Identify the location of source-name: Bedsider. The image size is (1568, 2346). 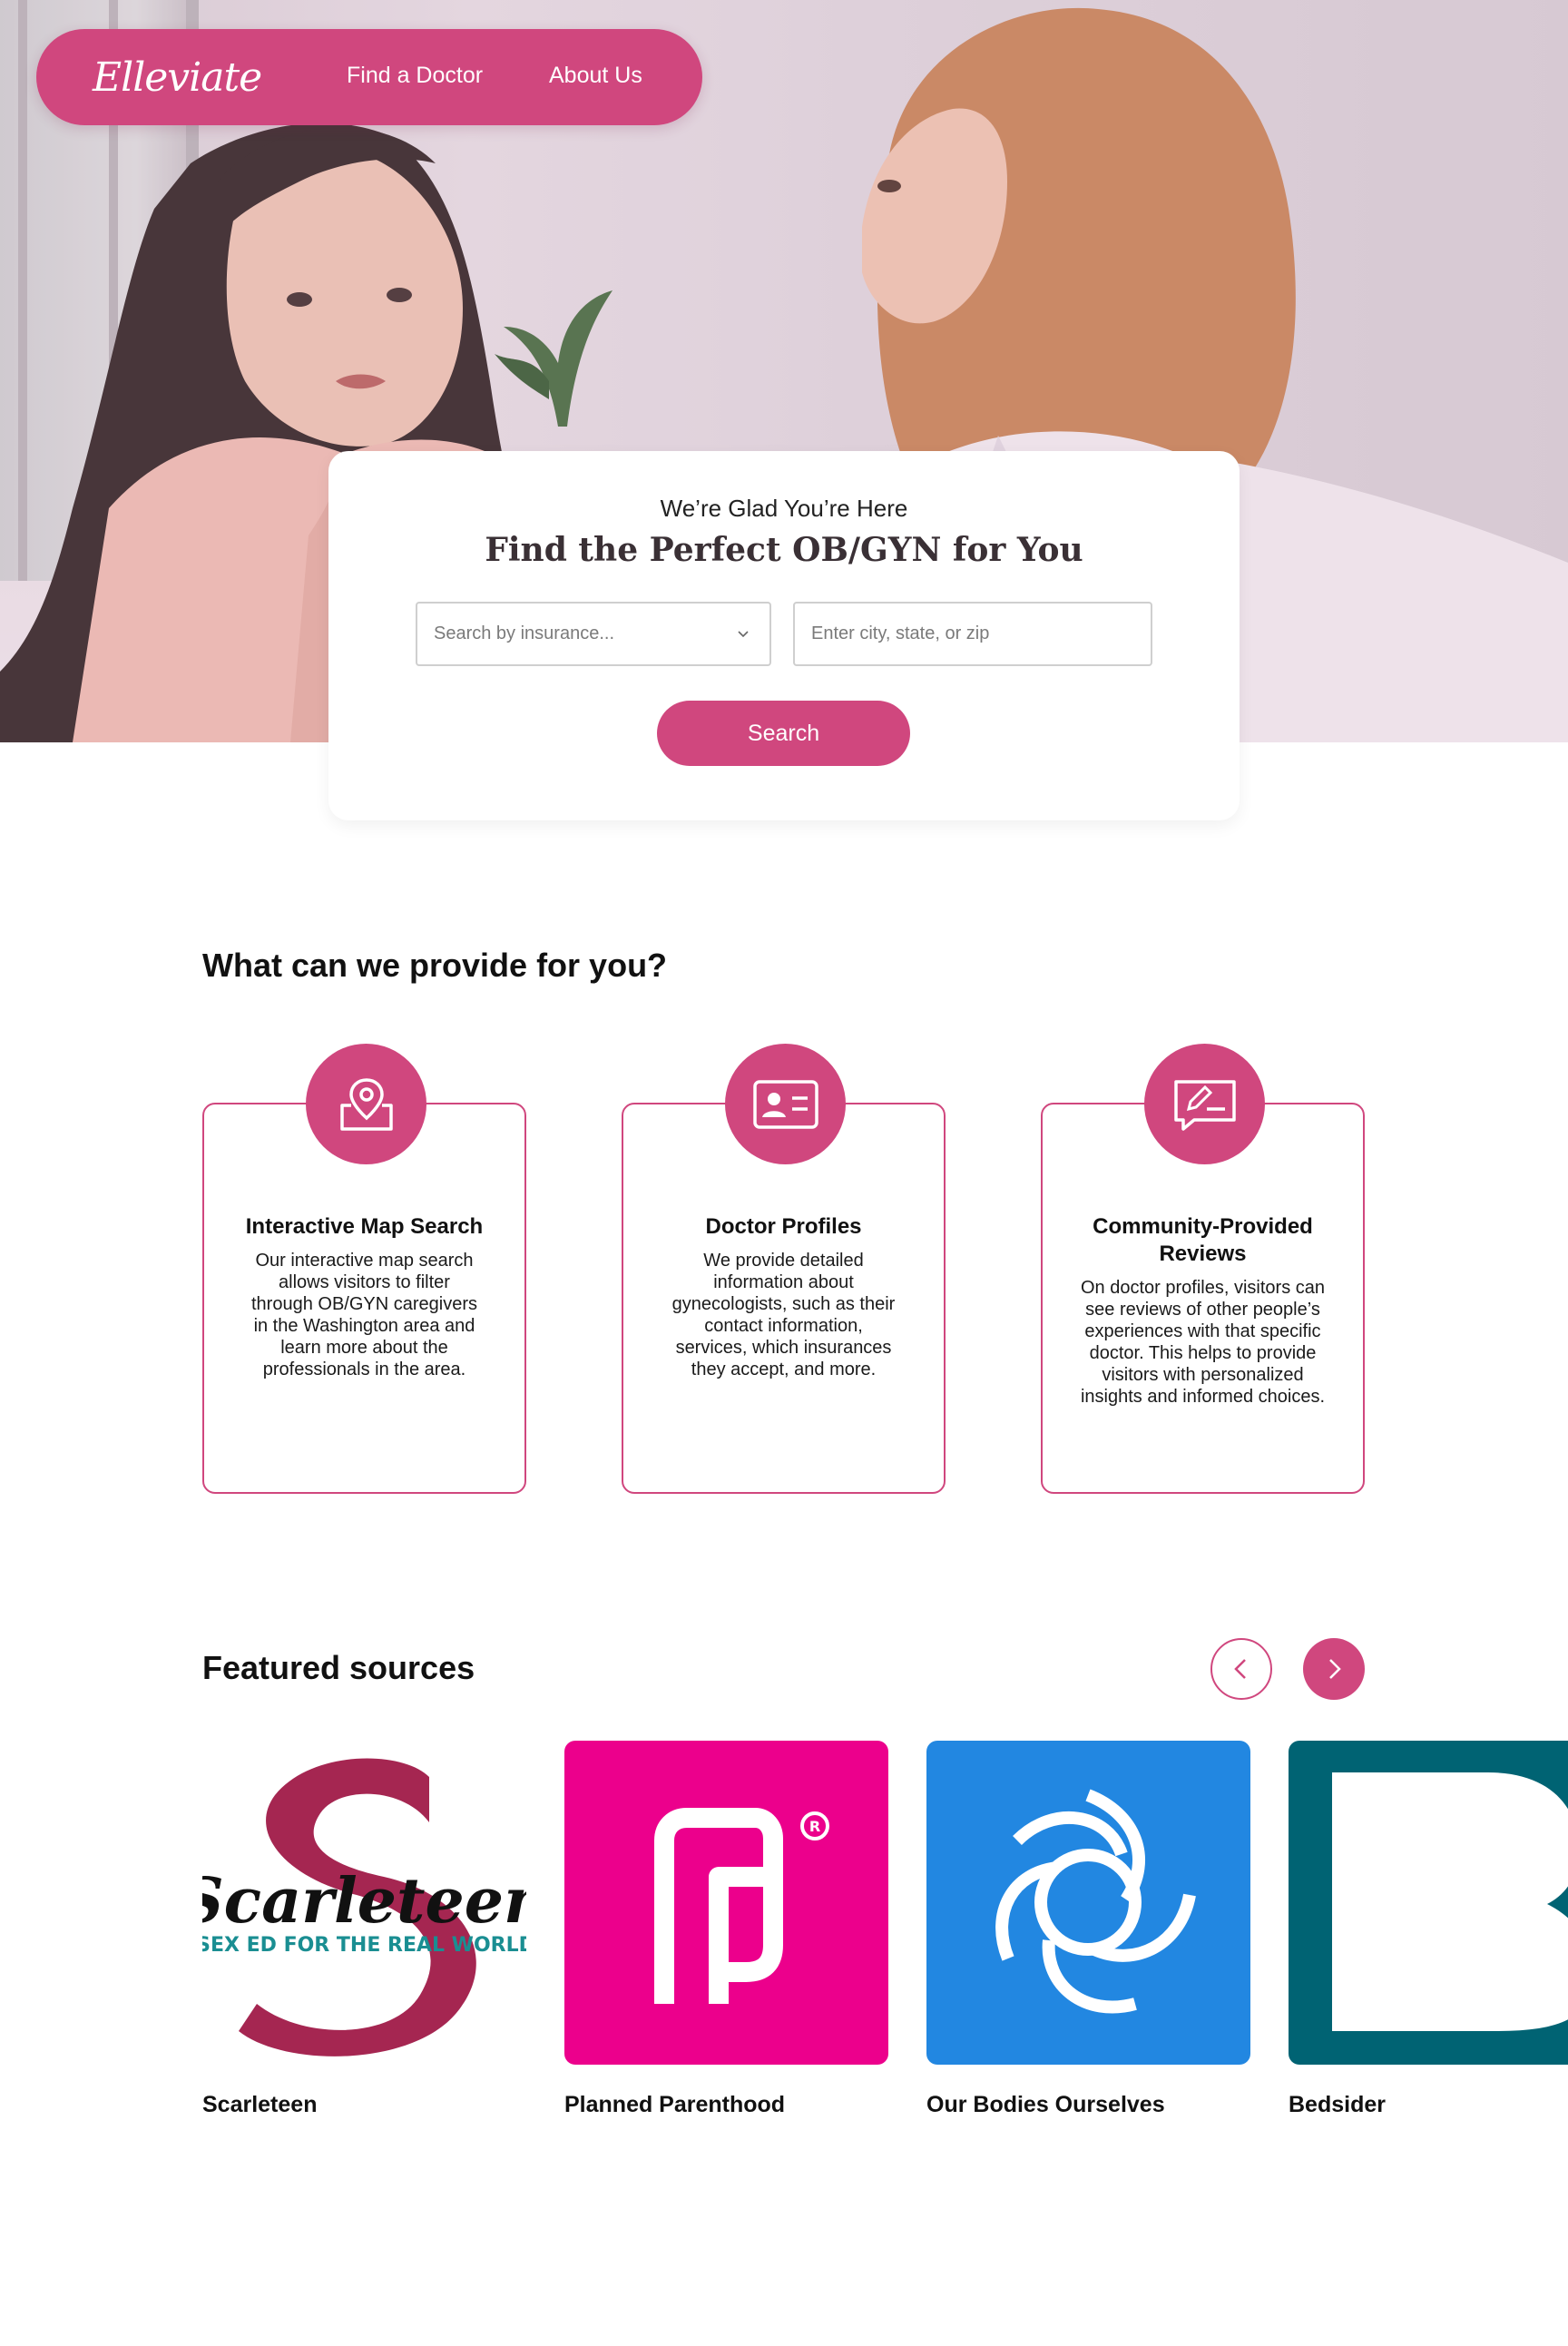
(1337, 2104).